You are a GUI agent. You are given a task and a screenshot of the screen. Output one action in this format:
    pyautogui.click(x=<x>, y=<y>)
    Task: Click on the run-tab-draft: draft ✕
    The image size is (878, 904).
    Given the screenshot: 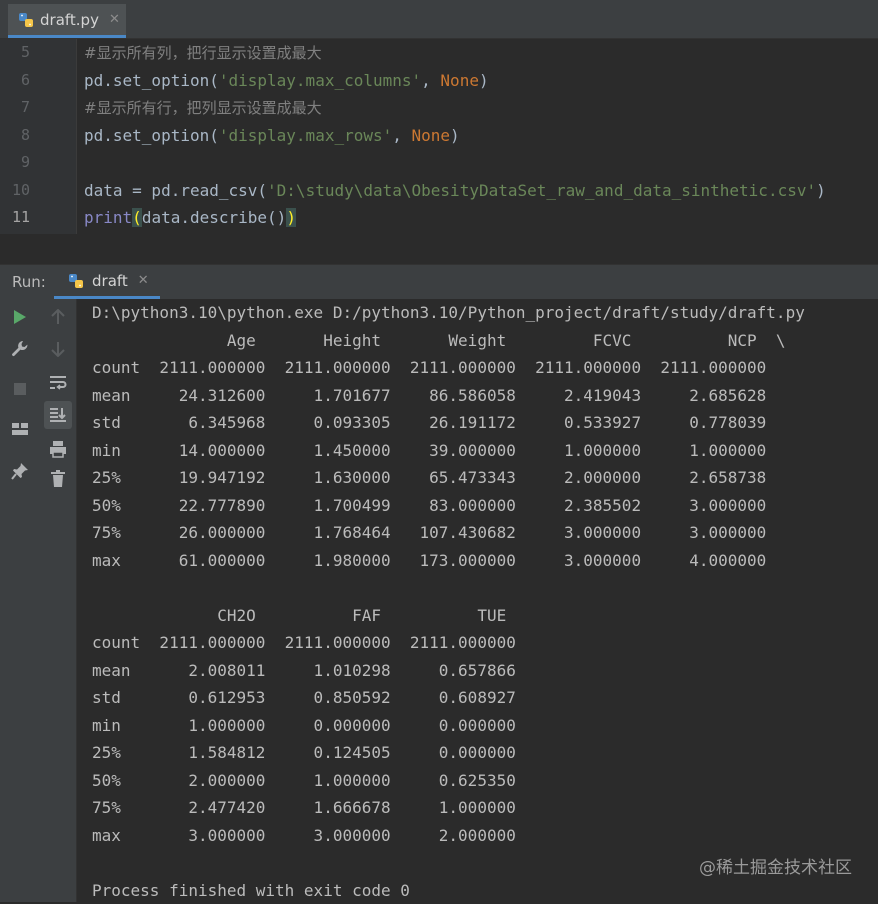 What is the action you would take?
    pyautogui.click(x=107, y=282)
    